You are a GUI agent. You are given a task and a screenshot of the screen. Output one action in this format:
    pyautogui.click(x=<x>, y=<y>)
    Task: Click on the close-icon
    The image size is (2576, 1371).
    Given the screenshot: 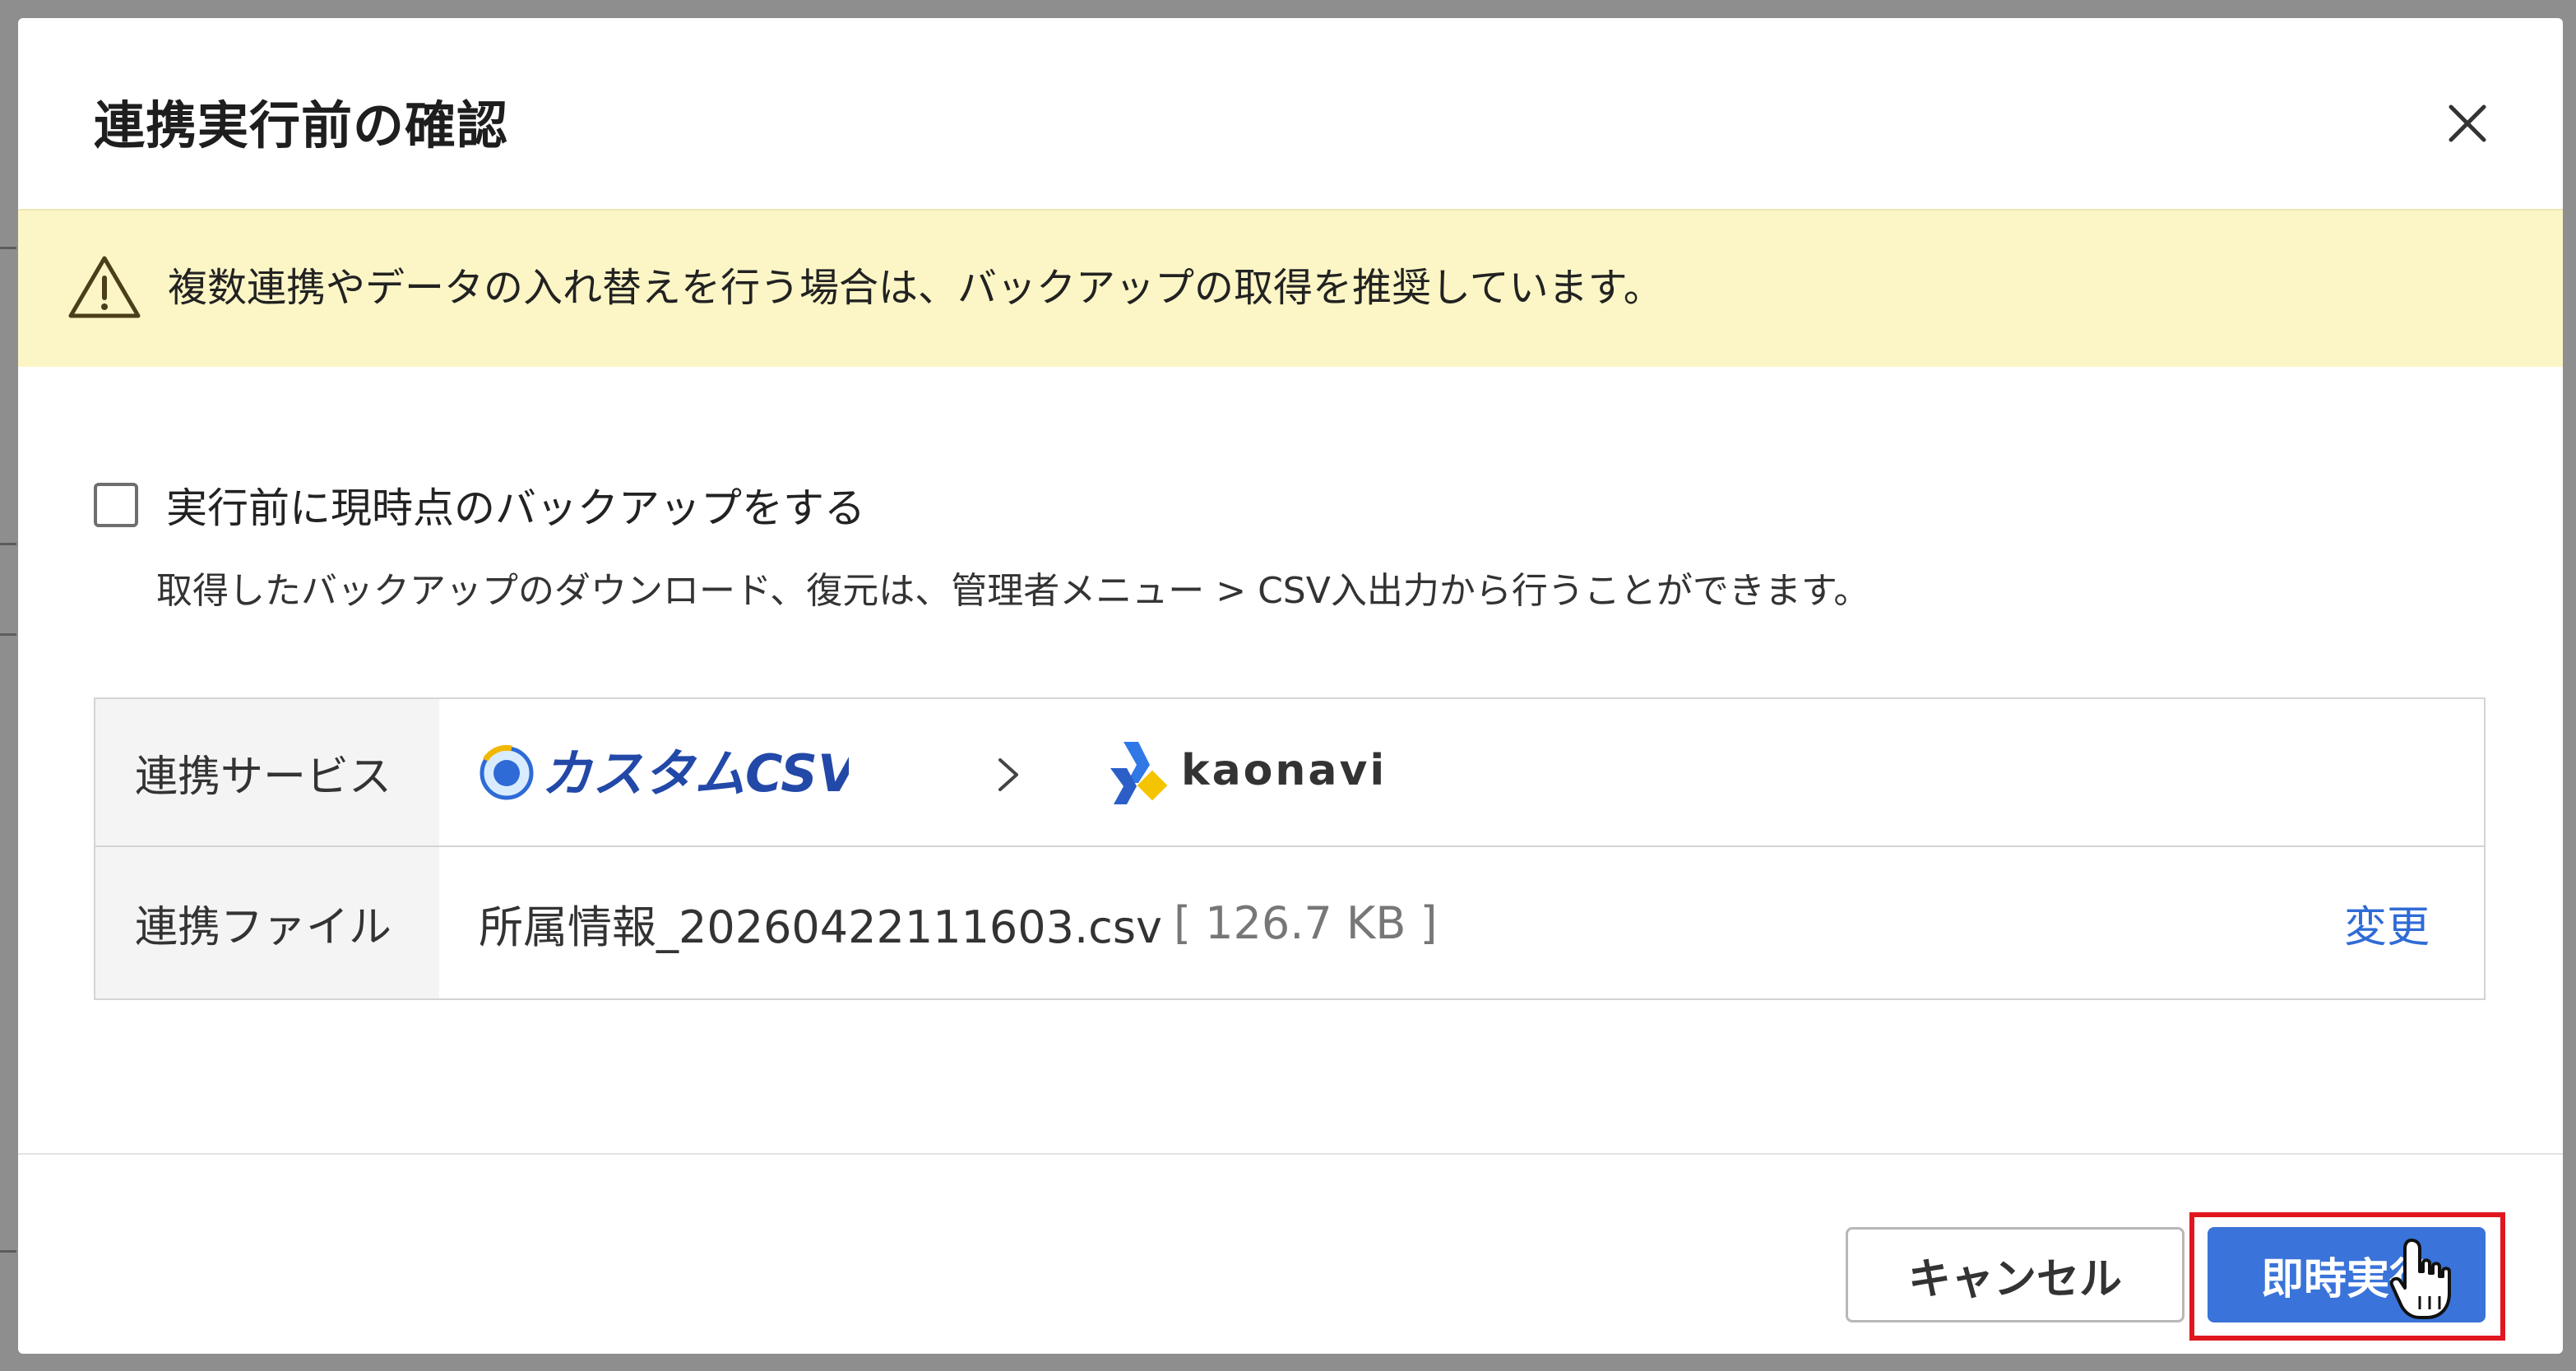 What is the action you would take?
    pyautogui.click(x=2467, y=123)
    